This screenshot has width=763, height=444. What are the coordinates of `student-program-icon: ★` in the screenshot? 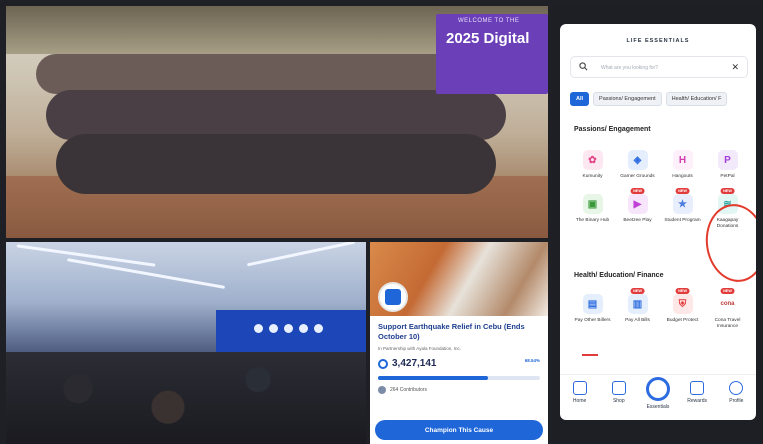 It's located at (682, 204).